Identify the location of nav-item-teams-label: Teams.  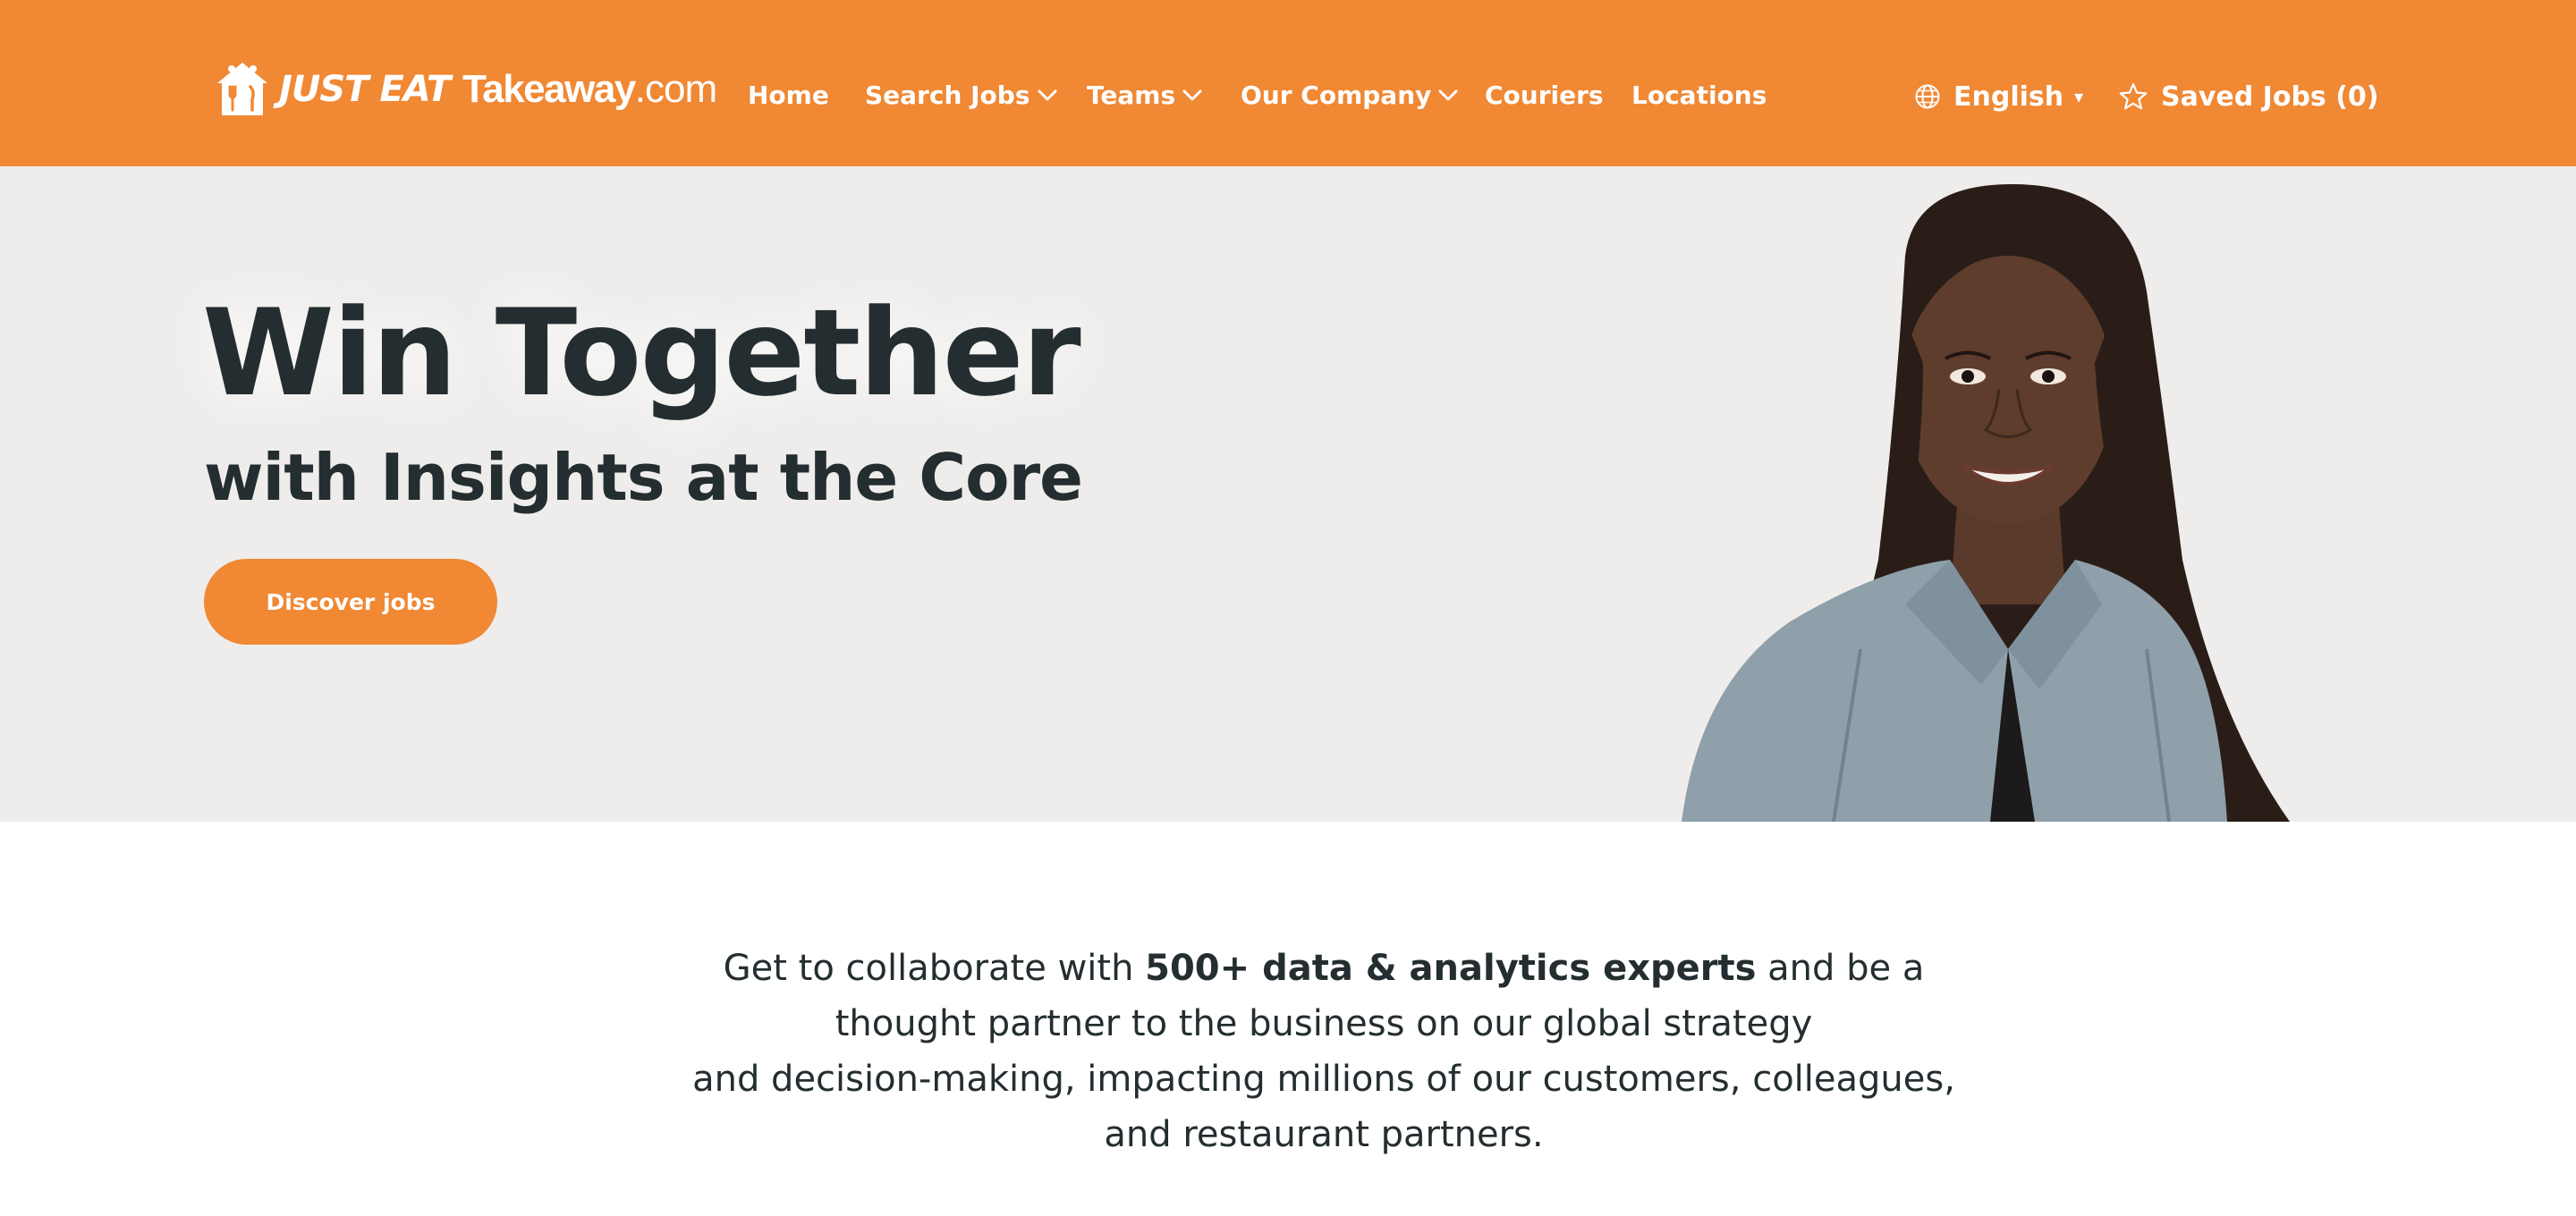
(1131, 95).